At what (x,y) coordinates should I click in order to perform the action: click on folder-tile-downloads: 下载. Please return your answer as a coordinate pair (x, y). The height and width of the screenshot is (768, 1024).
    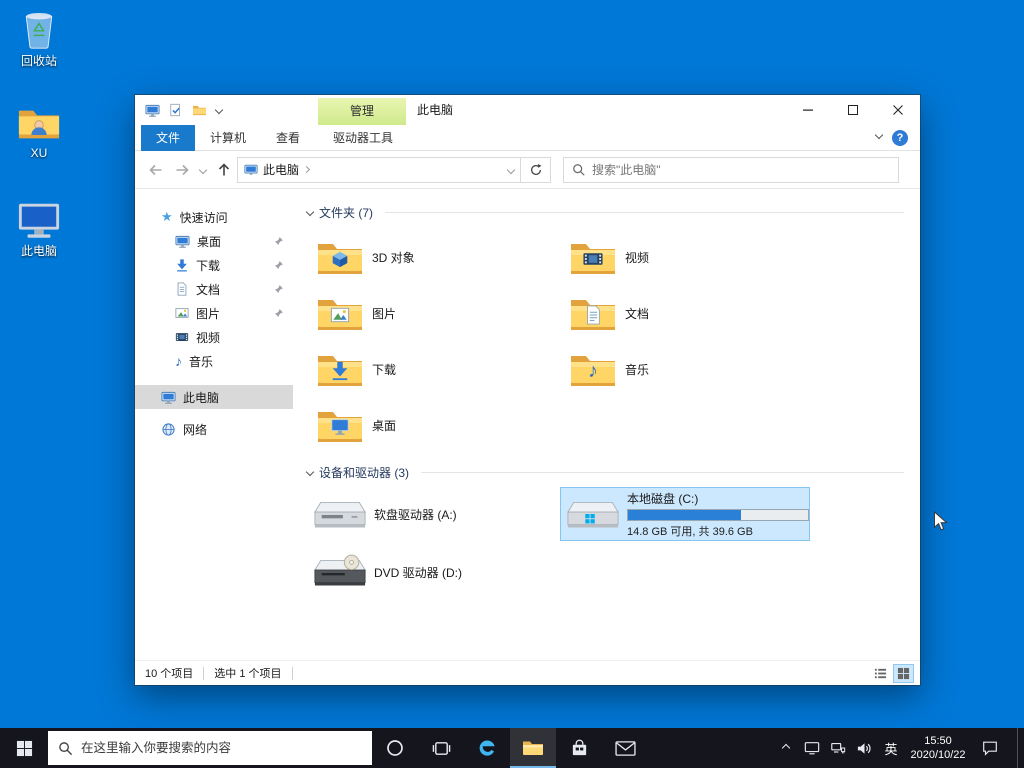
    Looking at the image, I should click on (433, 369).